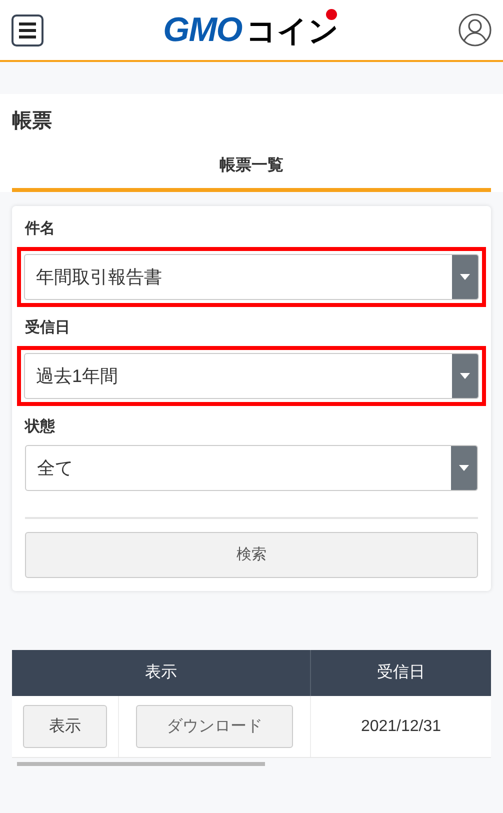 The width and height of the screenshot is (503, 813). I want to click on page-title: 帳票, so click(32, 121).